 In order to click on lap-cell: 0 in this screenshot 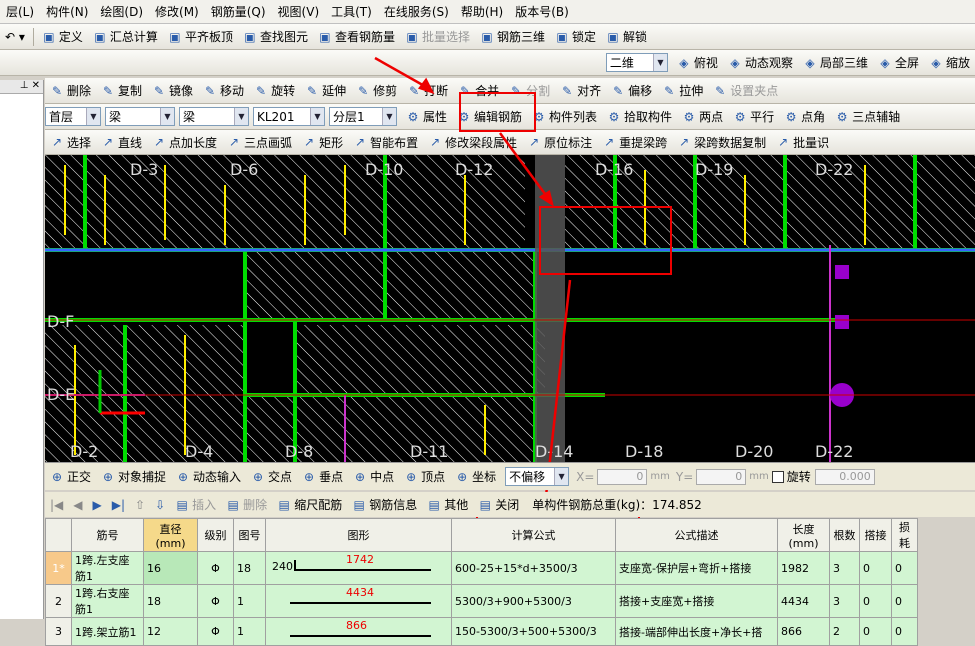, I will do `click(875, 601)`.